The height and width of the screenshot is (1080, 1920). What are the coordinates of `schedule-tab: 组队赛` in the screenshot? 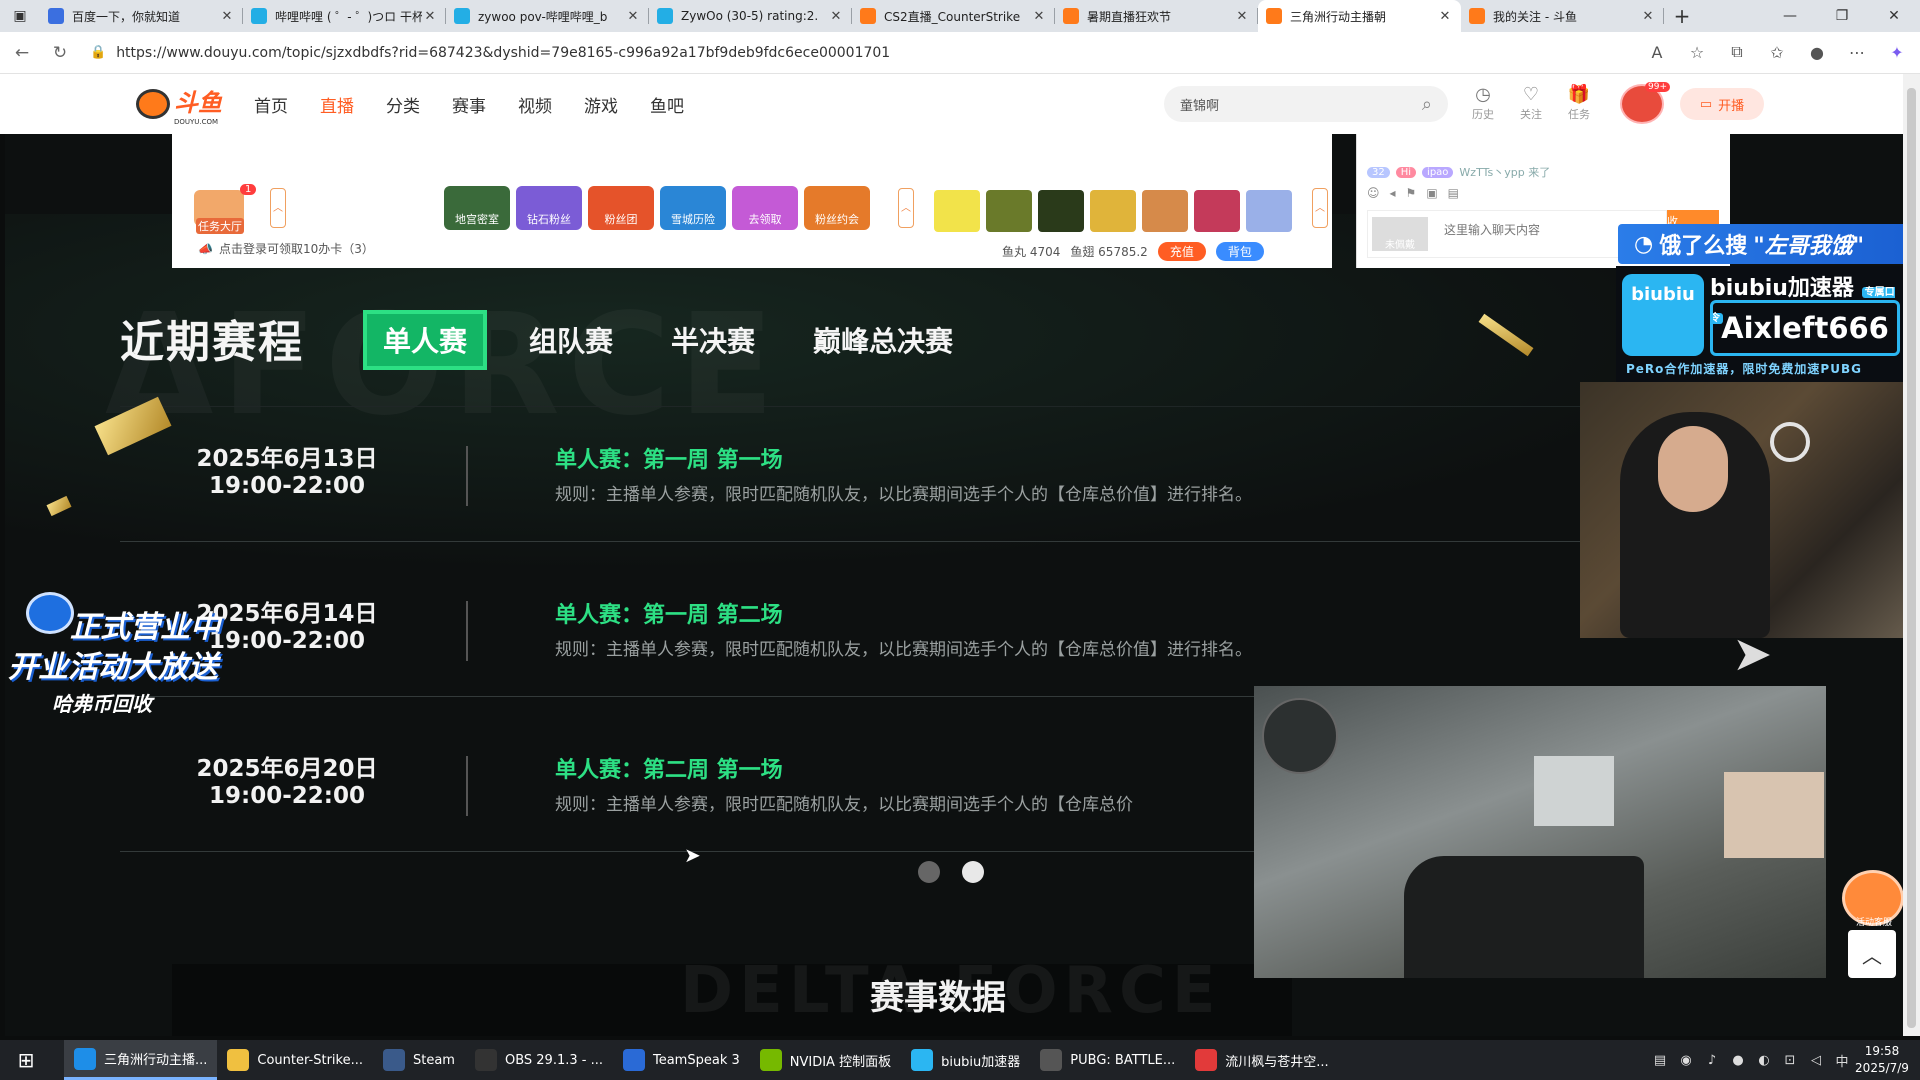 It's located at (571, 340).